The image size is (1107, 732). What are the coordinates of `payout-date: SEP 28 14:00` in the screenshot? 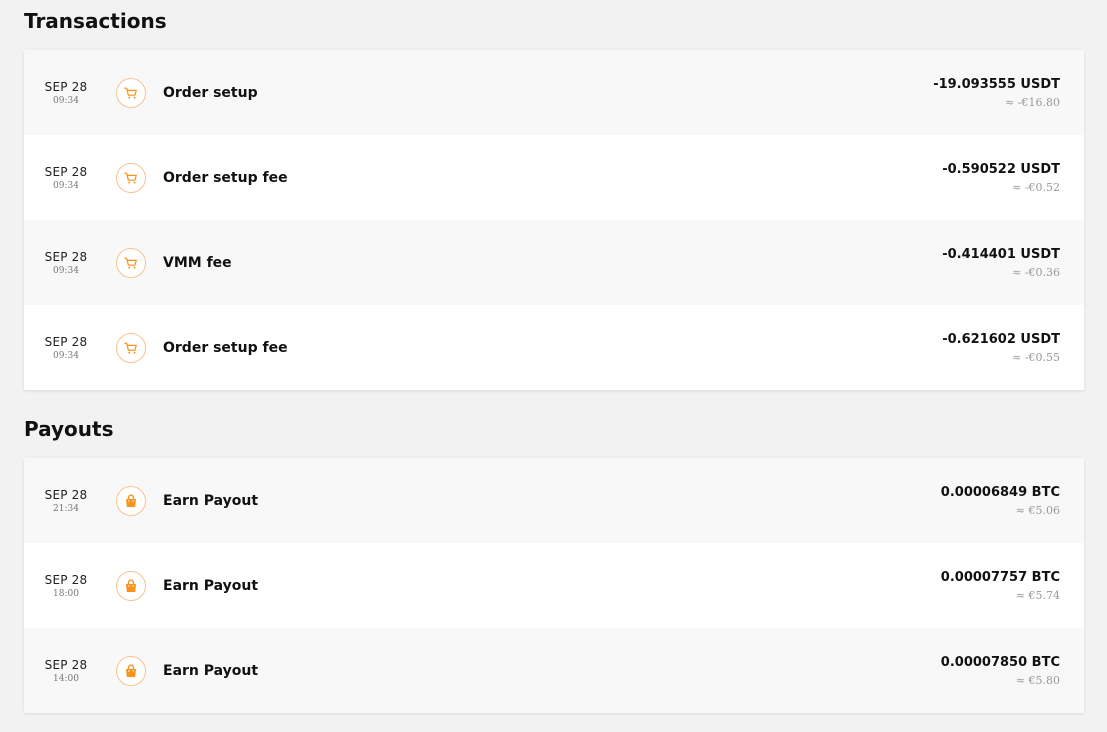 It's located at (66, 671).